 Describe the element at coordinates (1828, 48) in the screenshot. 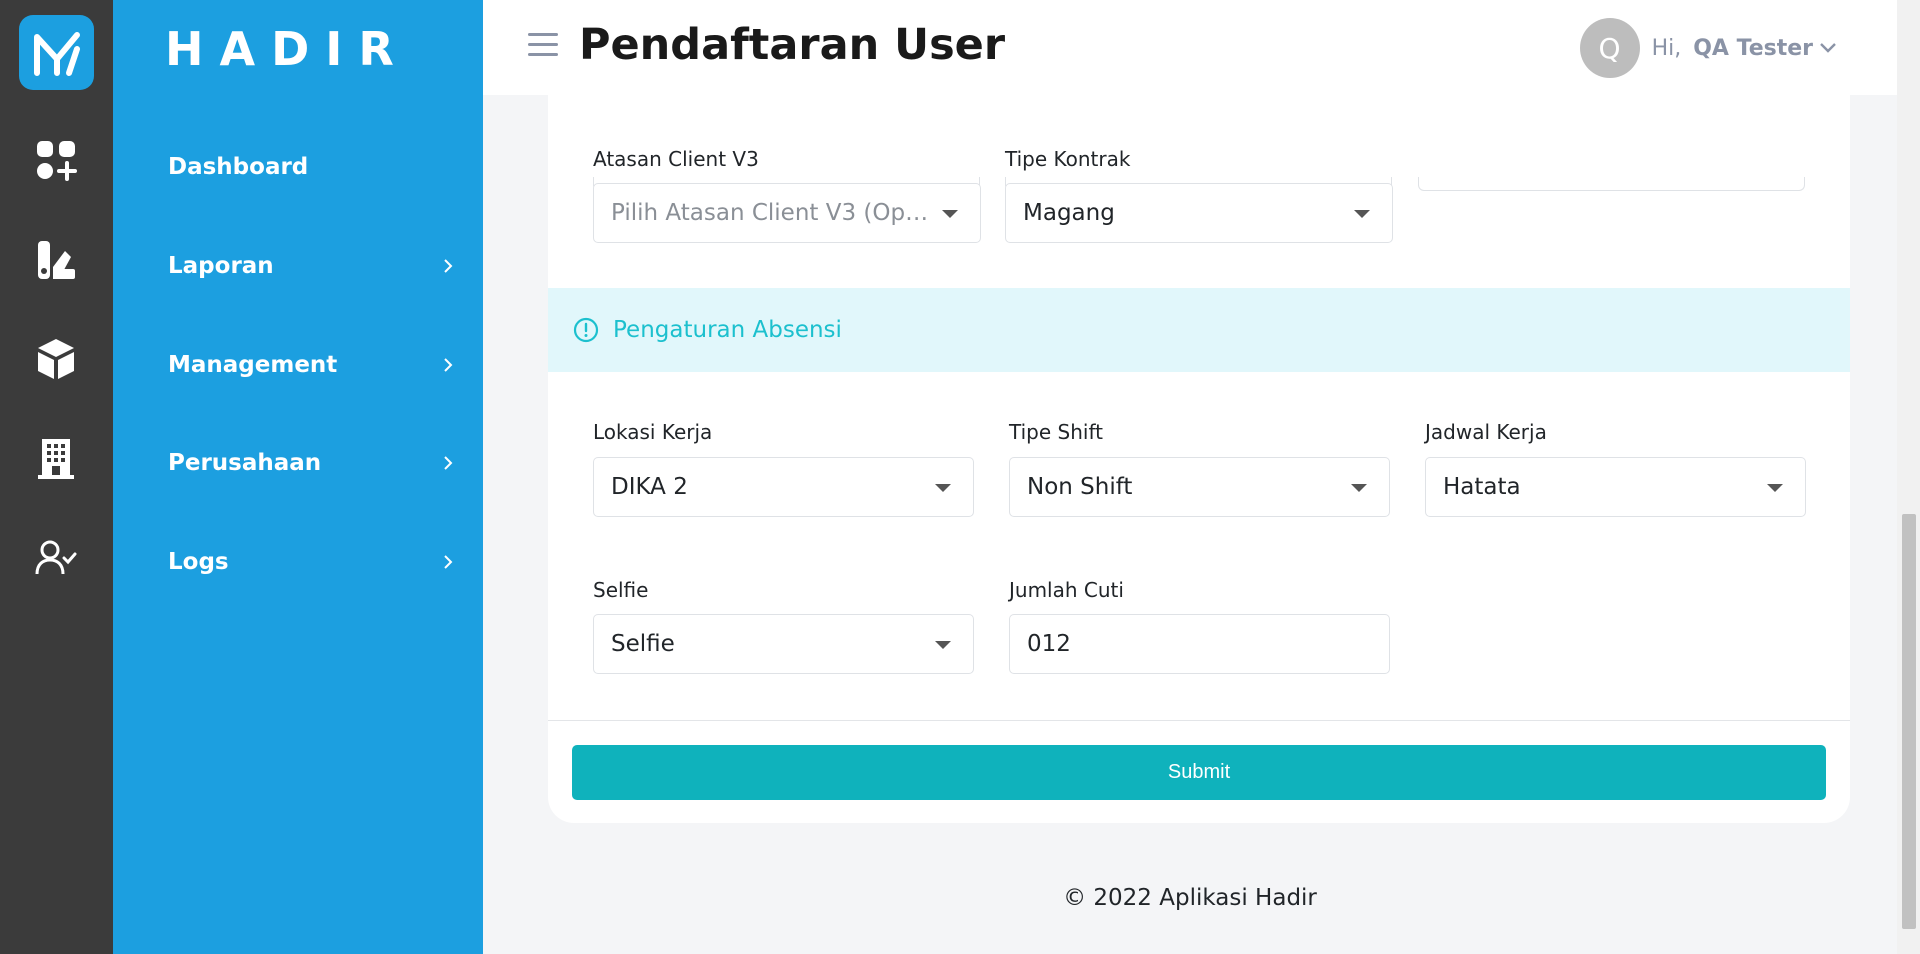

I see `chevron-down-icon` at that location.